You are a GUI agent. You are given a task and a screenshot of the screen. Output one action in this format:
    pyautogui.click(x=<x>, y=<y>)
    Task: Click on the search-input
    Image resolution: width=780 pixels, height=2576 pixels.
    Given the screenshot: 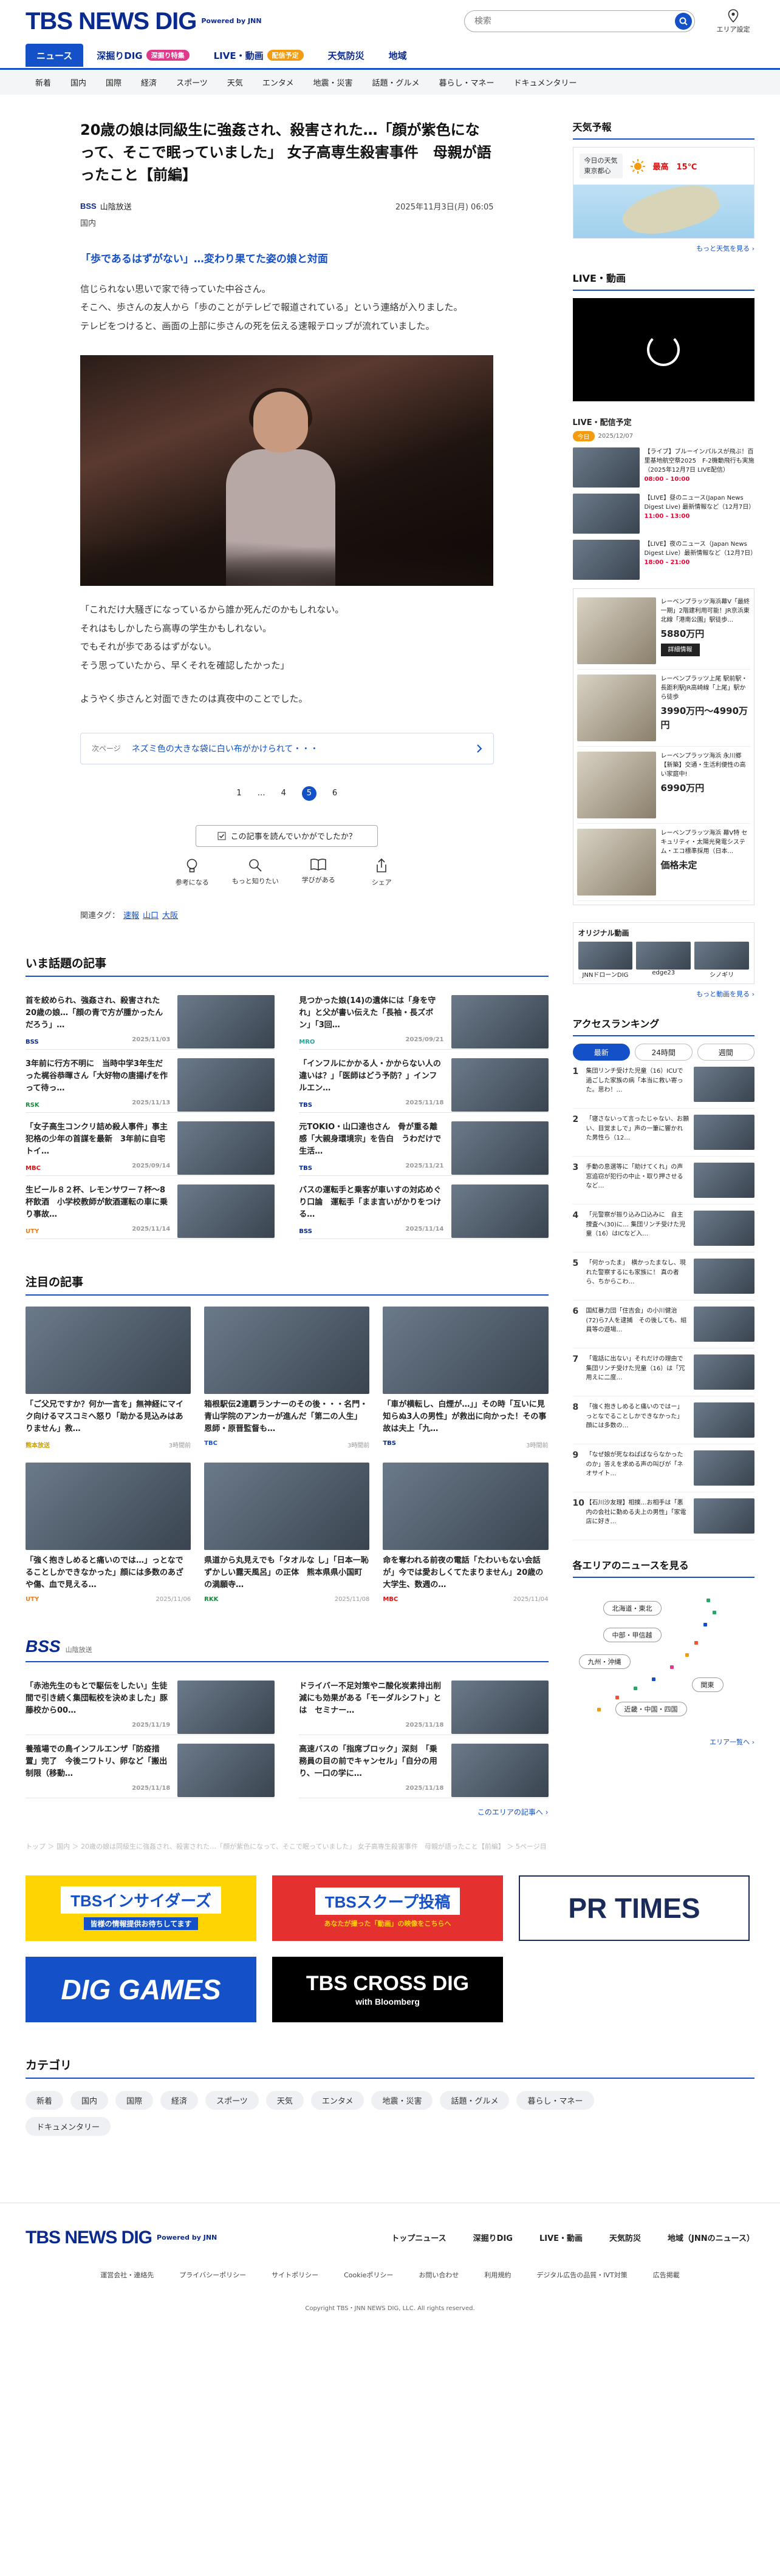 What is the action you would take?
    pyautogui.click(x=574, y=21)
    